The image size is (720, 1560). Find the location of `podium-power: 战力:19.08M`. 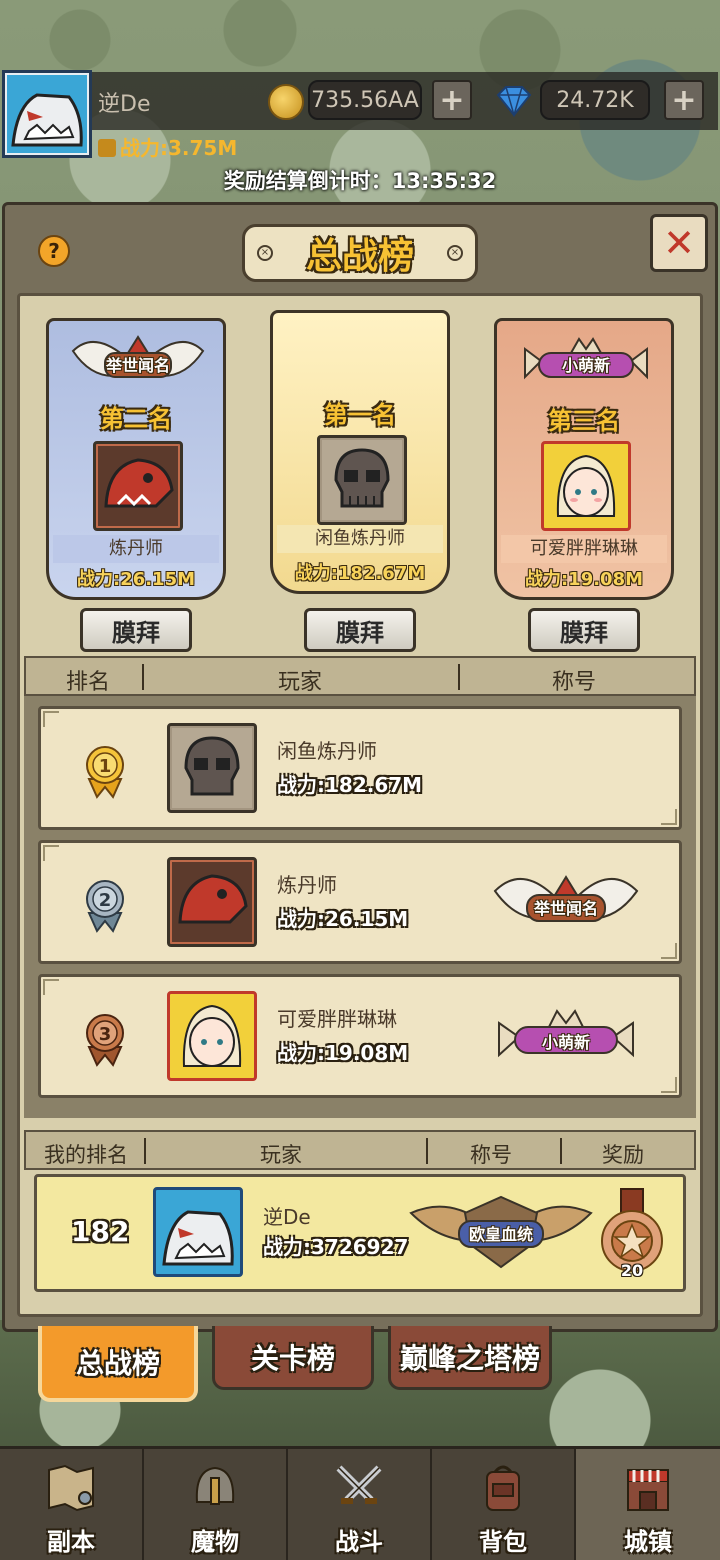

podium-power: 战力:19.08M is located at coordinates (584, 579).